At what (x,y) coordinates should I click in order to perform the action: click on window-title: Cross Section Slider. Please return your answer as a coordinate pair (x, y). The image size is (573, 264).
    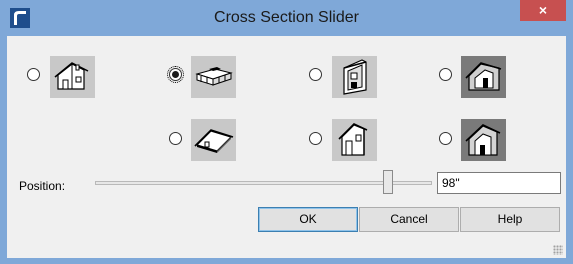
    Looking at the image, I should click on (286, 17).